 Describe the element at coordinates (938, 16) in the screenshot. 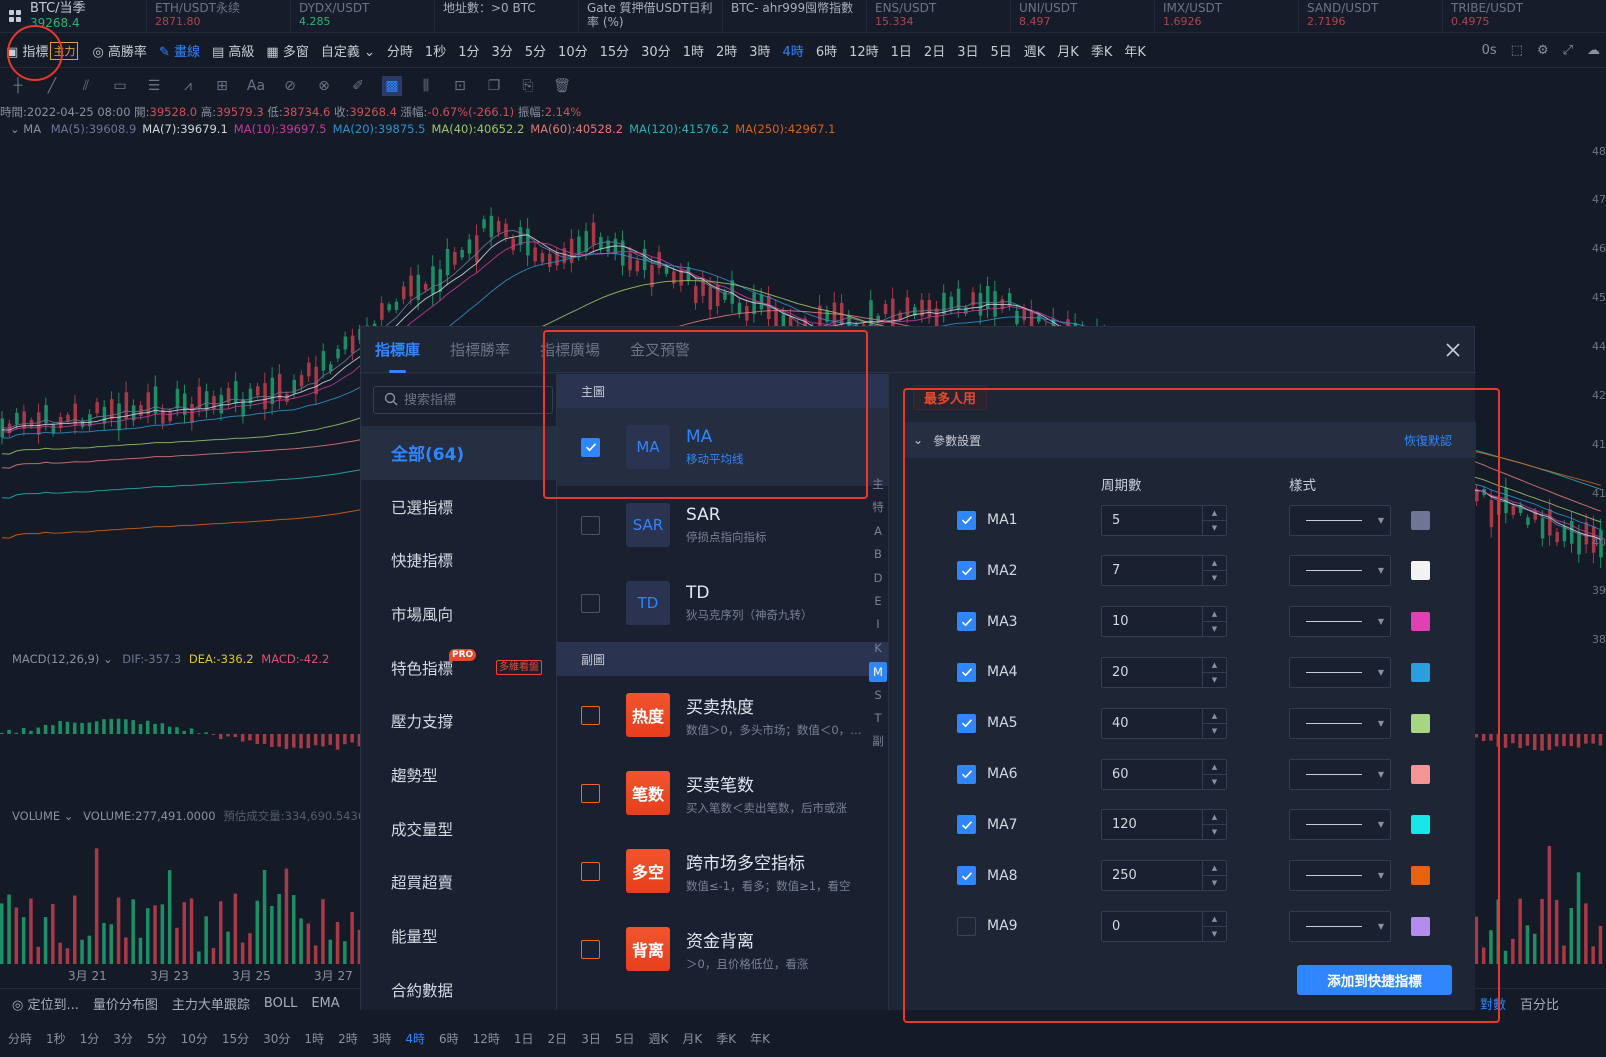

I see `ticker-item: ENS/USDT 15.334` at that location.